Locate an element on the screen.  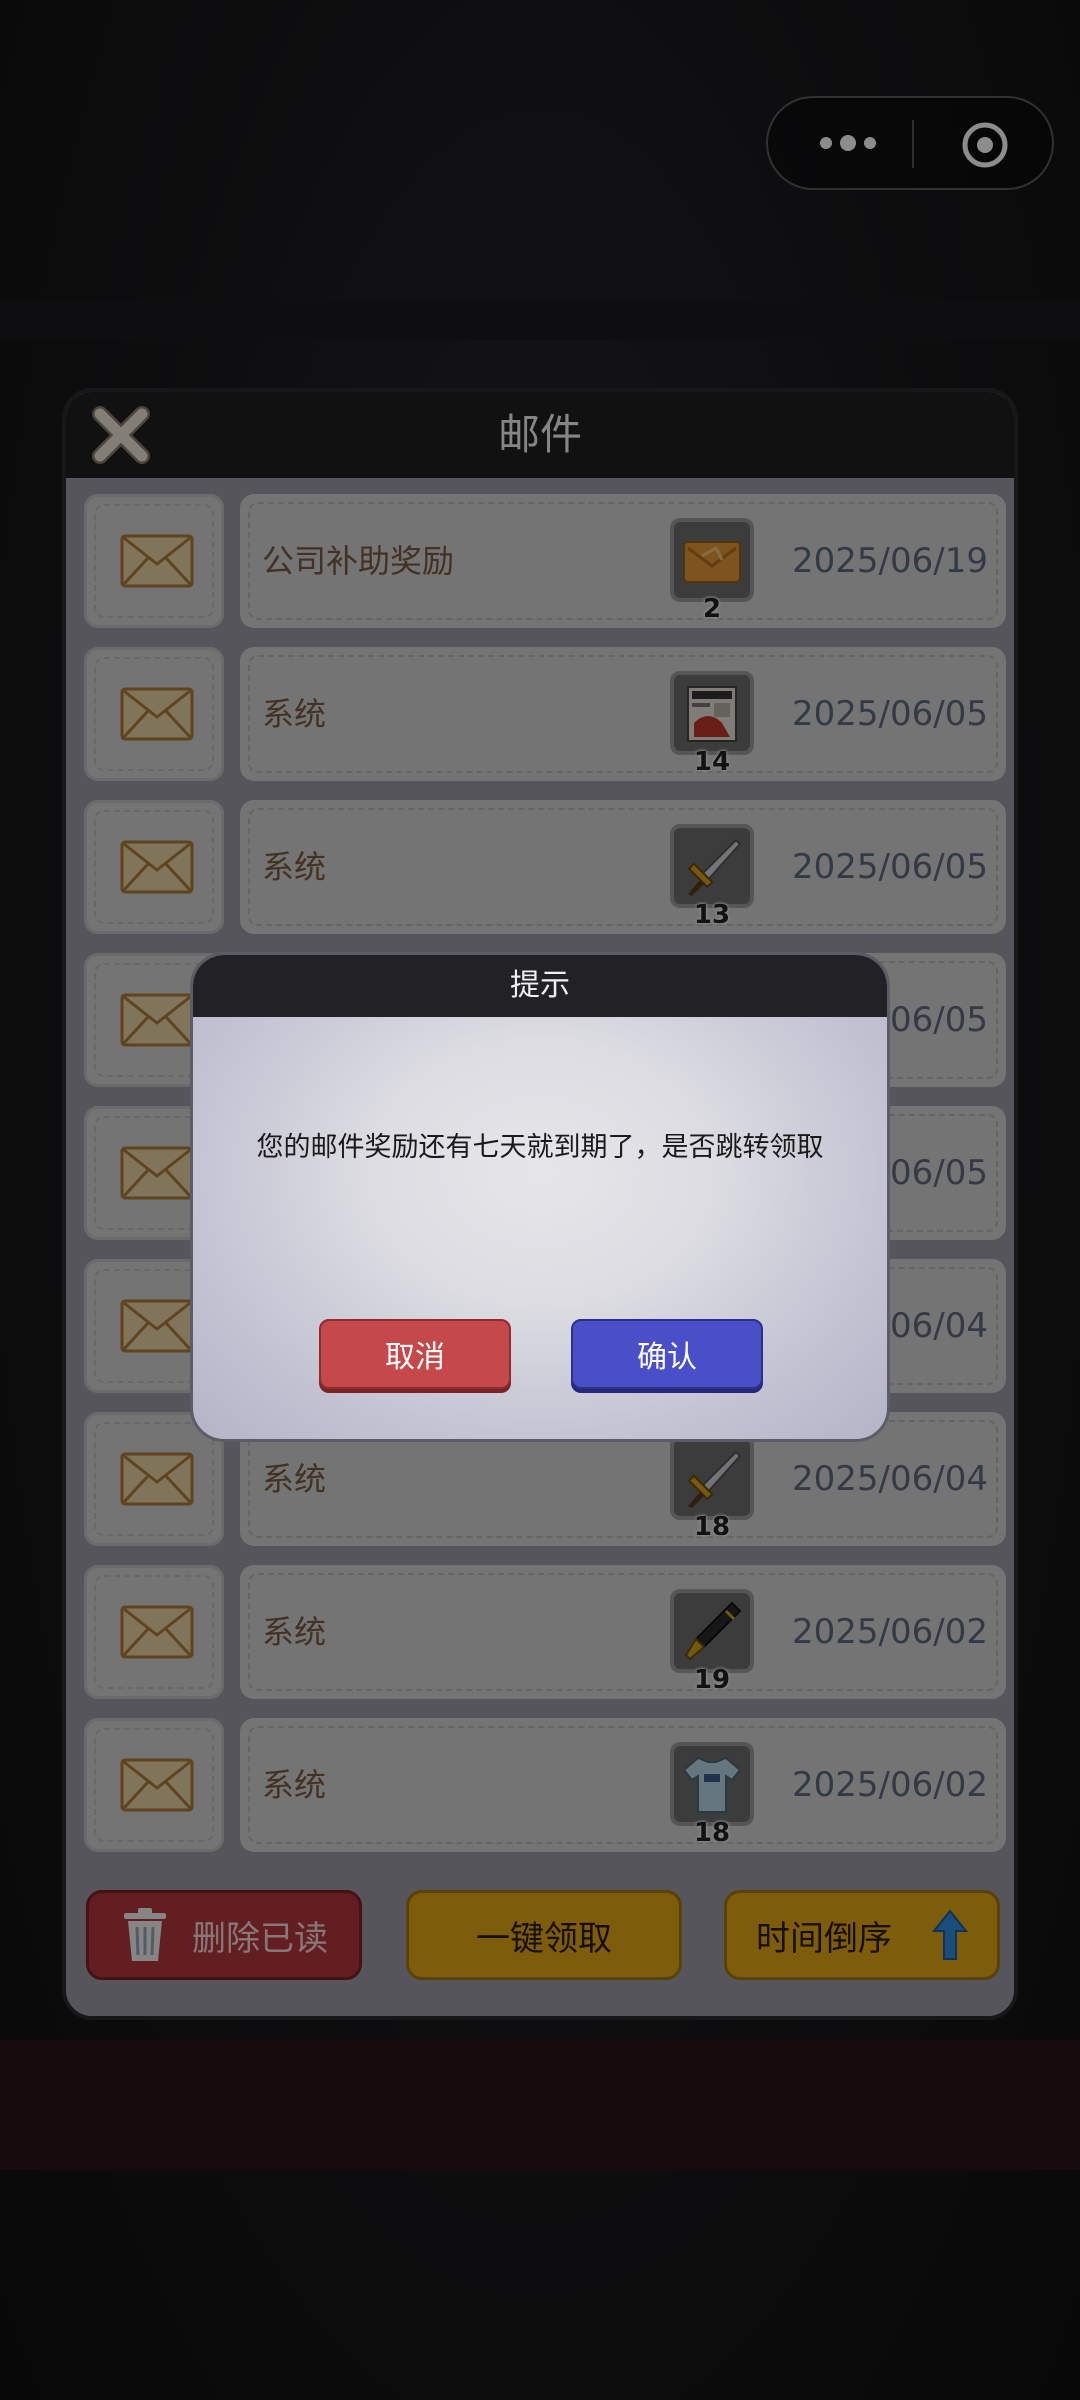
reminder-dialog: 提示 您的邮件奖励还有七天就到期了，是否跳转领取 取消 确认 is located at coordinates (540, 1197).